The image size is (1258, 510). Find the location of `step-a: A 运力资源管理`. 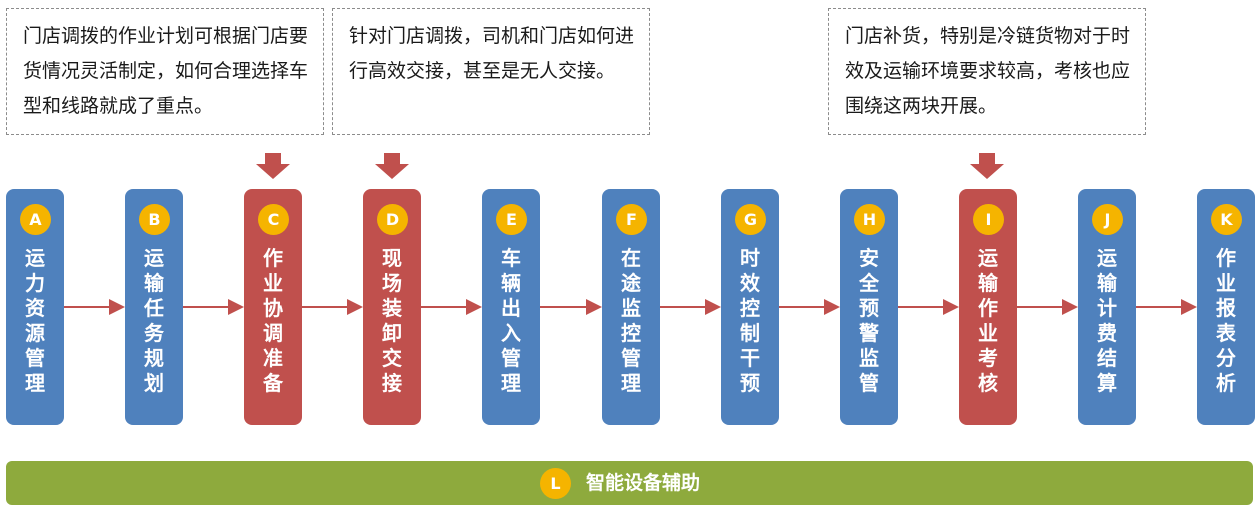

step-a: A 运力资源管理 is located at coordinates (35, 307).